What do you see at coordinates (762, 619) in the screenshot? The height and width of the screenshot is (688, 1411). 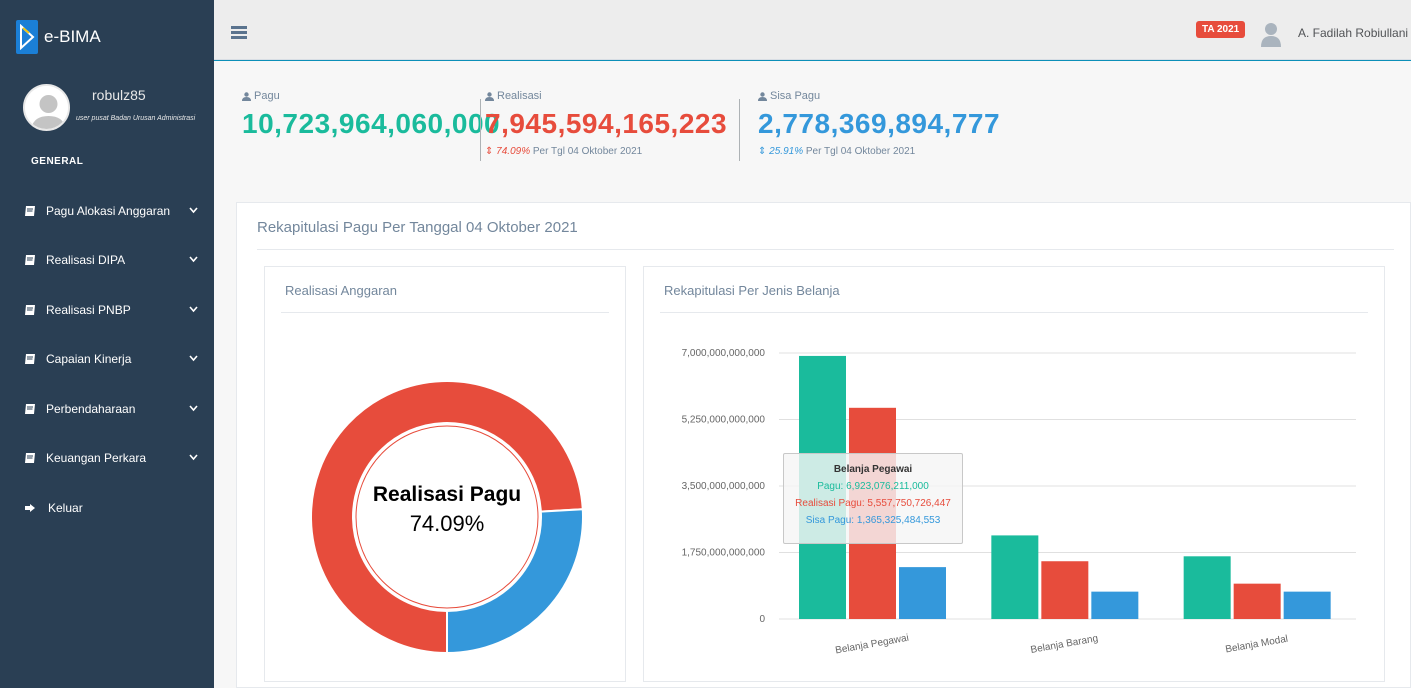 I see `y-tick-label: 0` at bounding box center [762, 619].